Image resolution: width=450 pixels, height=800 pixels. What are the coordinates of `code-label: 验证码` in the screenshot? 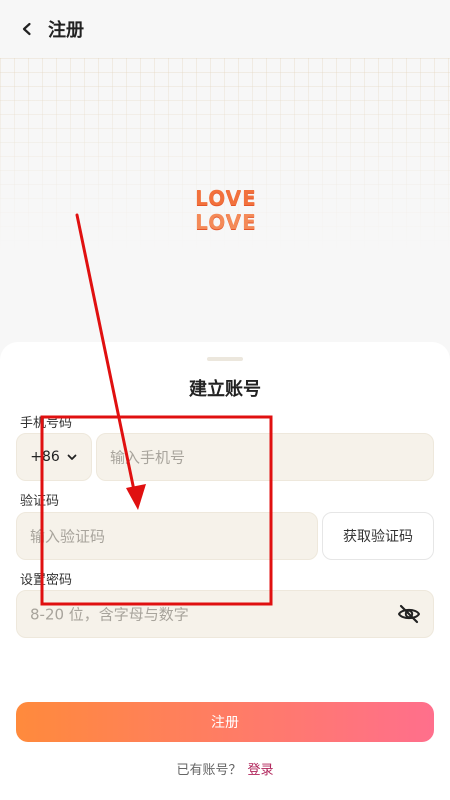 It's located at (40, 501).